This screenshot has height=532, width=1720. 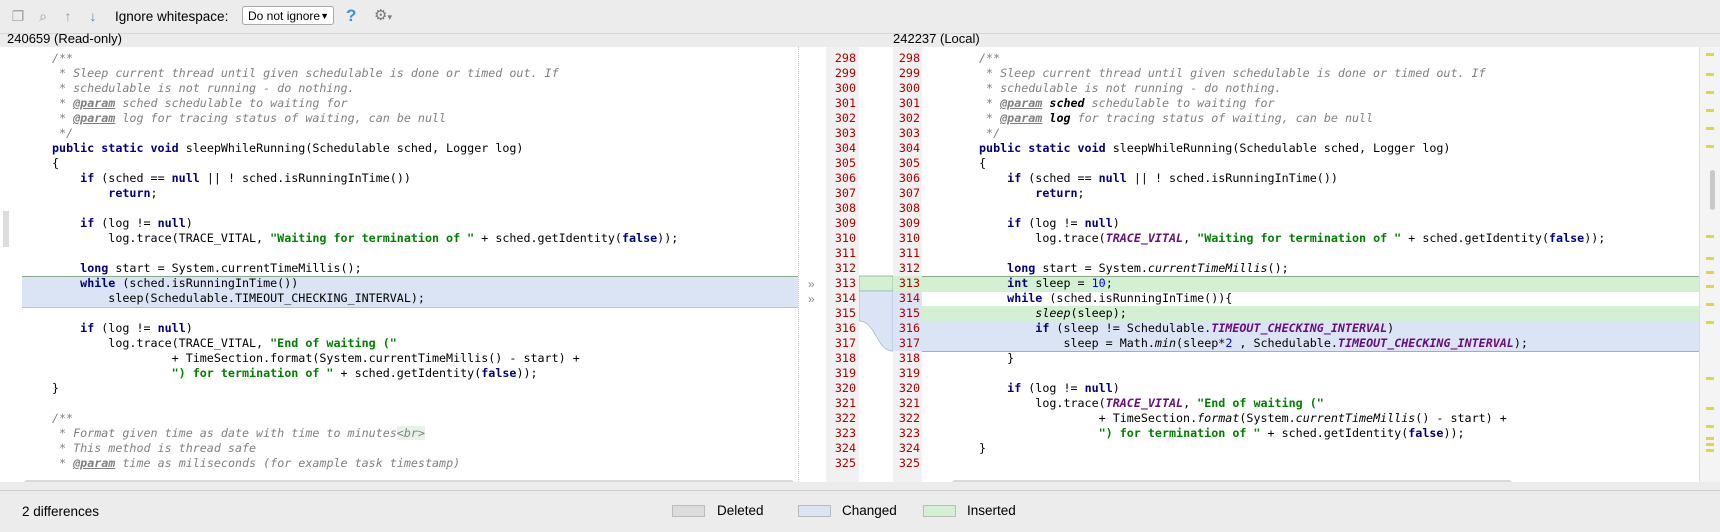 I want to click on gear-dropdown-icon: ▾, so click(x=389, y=17).